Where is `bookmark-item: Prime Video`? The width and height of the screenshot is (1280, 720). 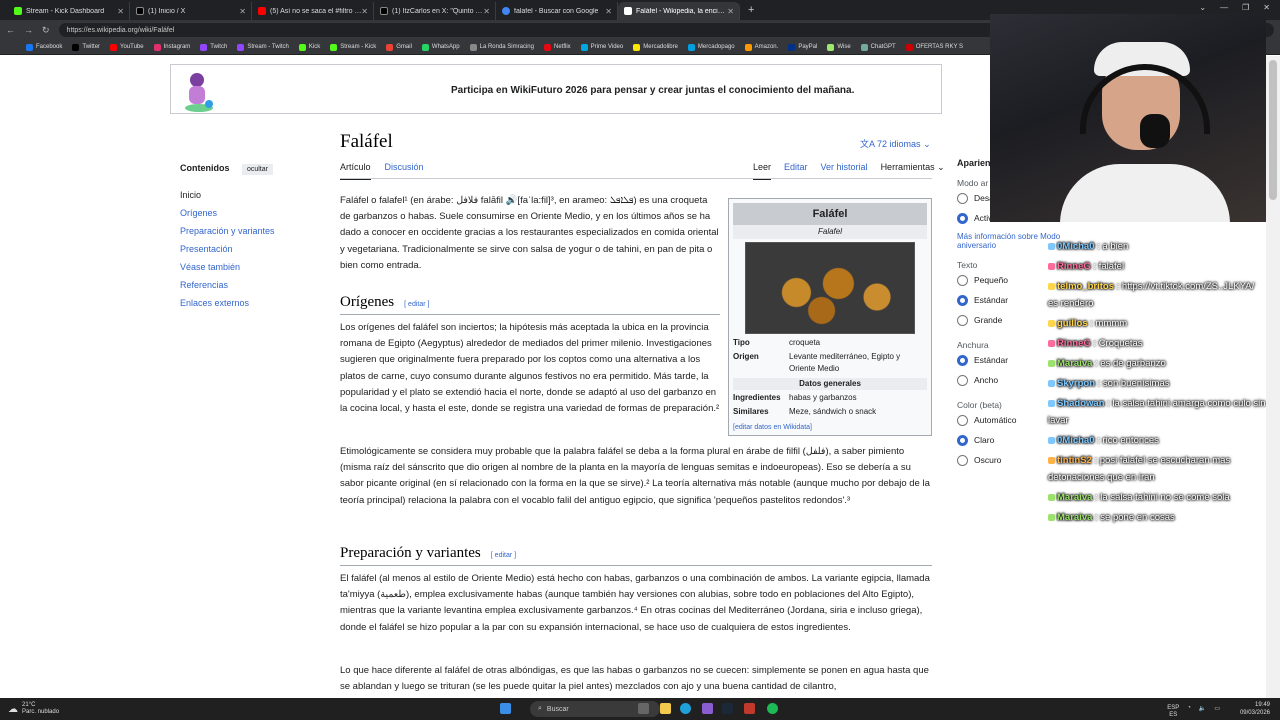 bookmark-item: Prime Video is located at coordinates (602, 47).